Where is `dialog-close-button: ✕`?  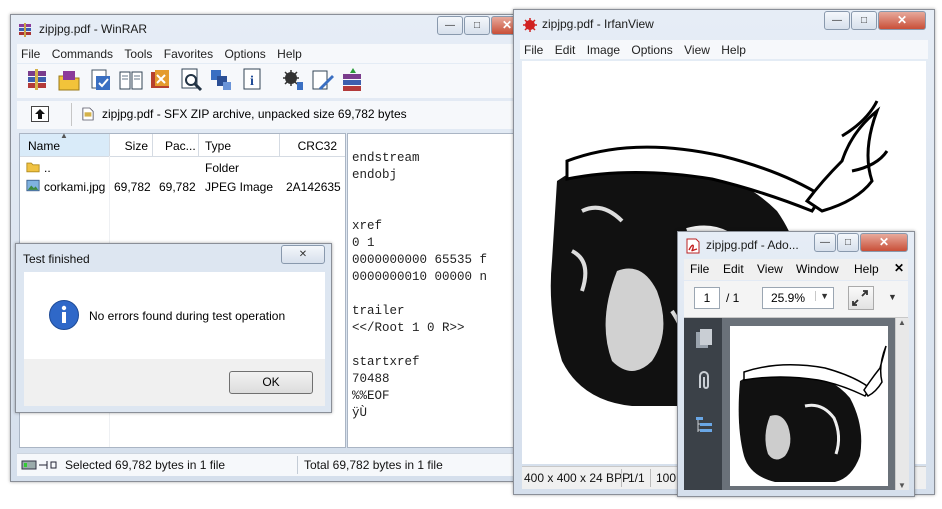
dialog-close-button: ✕ is located at coordinates (303, 254).